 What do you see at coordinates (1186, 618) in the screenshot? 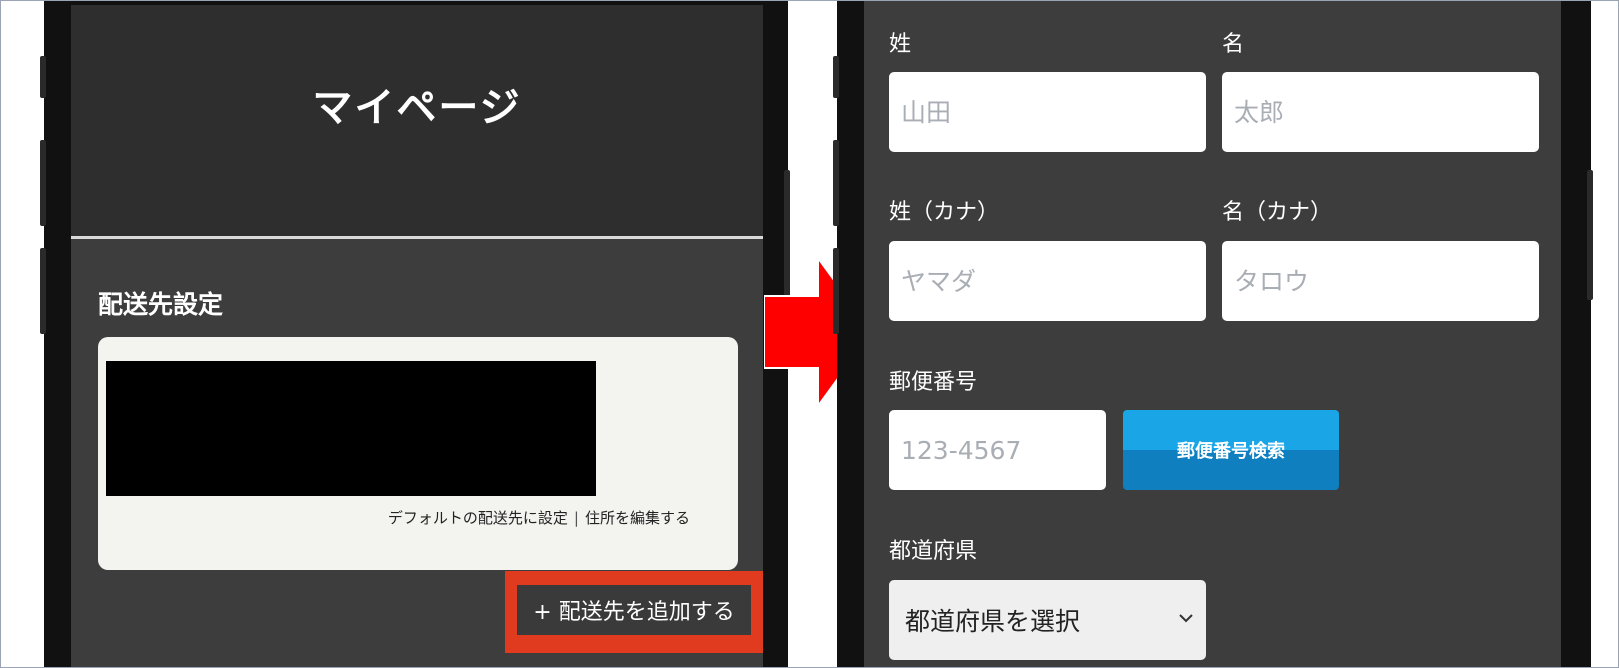
I see `chevron-down-icon` at bounding box center [1186, 618].